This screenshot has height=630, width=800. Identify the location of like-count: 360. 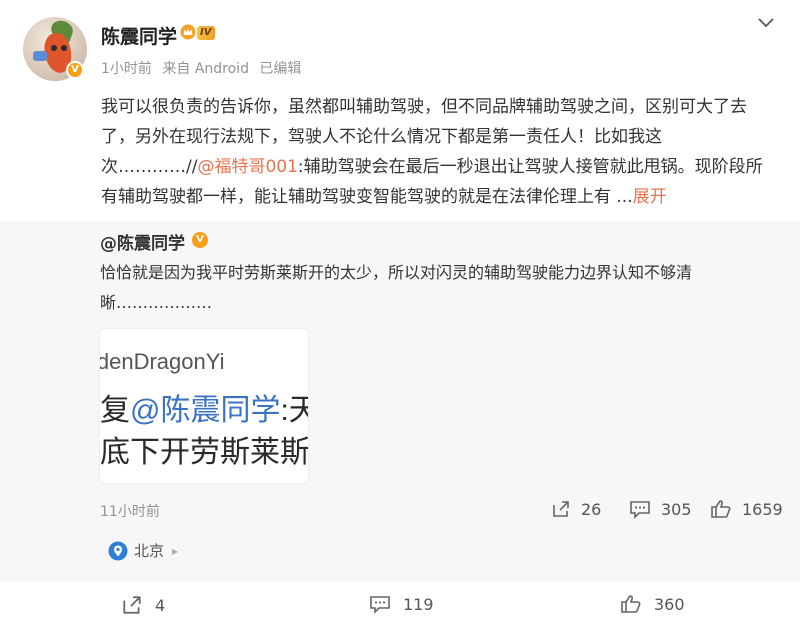
(669, 604).